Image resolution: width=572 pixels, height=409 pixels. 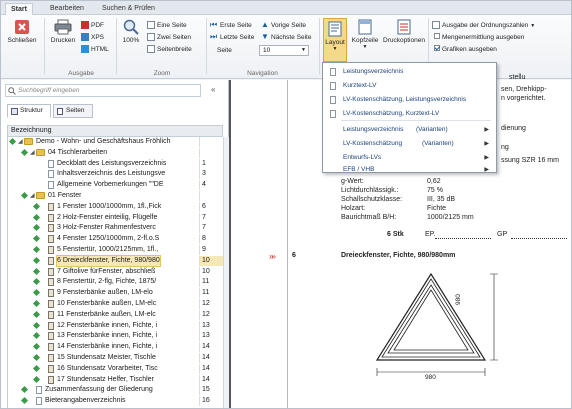 I want to click on page-left-border, so click(x=230, y=244).